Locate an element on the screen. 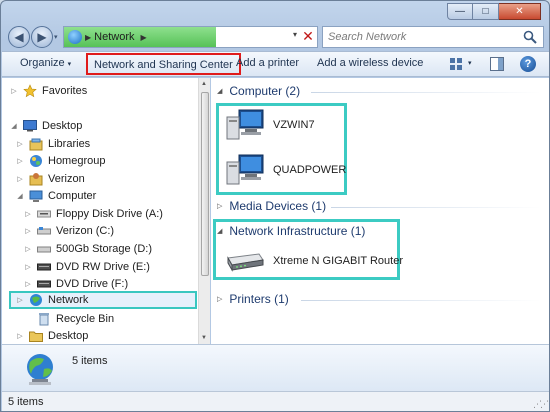 The width and height of the screenshot is (550, 412). breadcrumb-network: Network is located at coordinates (114, 37).